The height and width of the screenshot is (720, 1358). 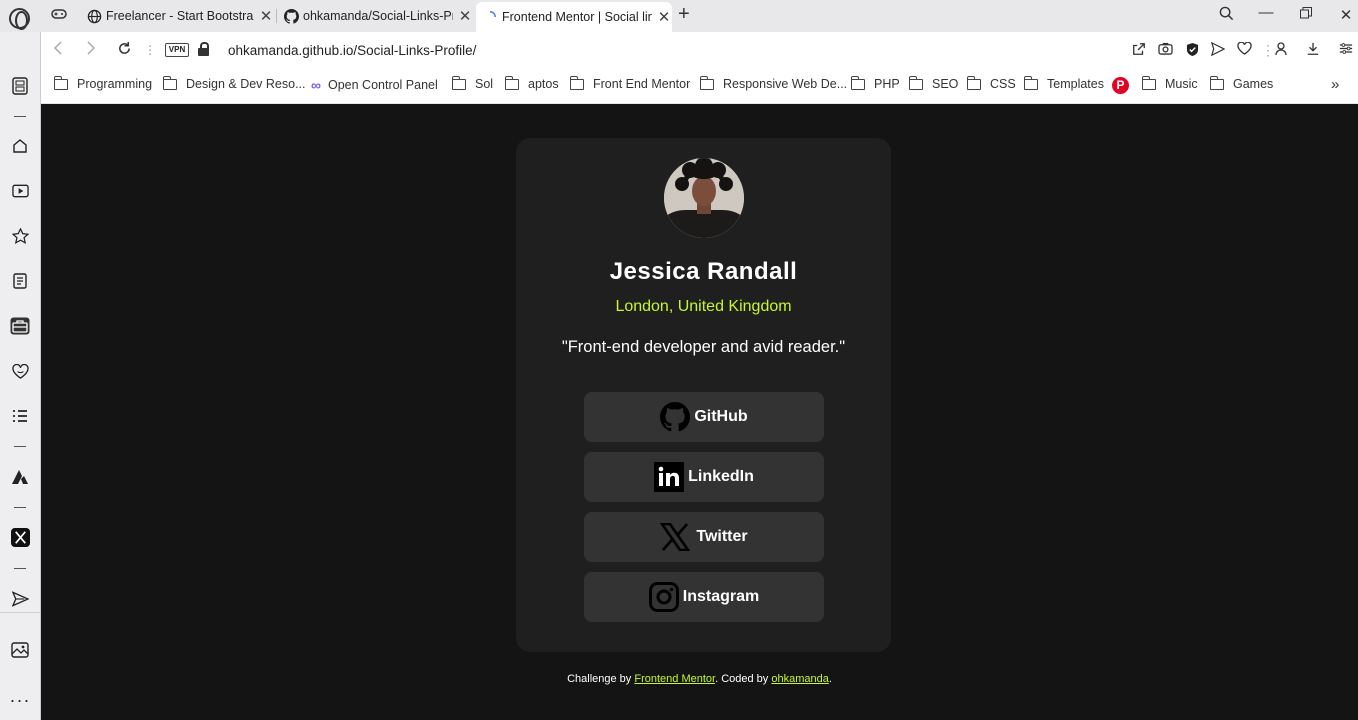 I want to click on author-link: ohkamanda, so click(x=800, y=679).